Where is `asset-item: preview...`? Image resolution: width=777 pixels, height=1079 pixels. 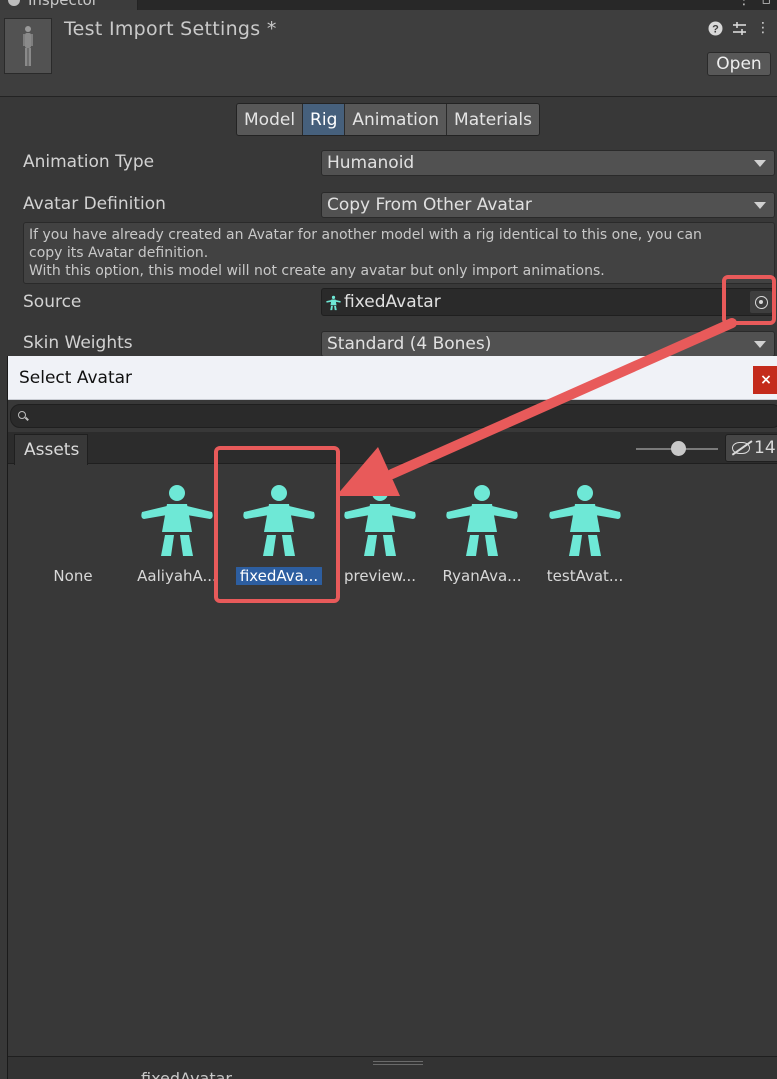
asset-item: preview... is located at coordinates (380, 539).